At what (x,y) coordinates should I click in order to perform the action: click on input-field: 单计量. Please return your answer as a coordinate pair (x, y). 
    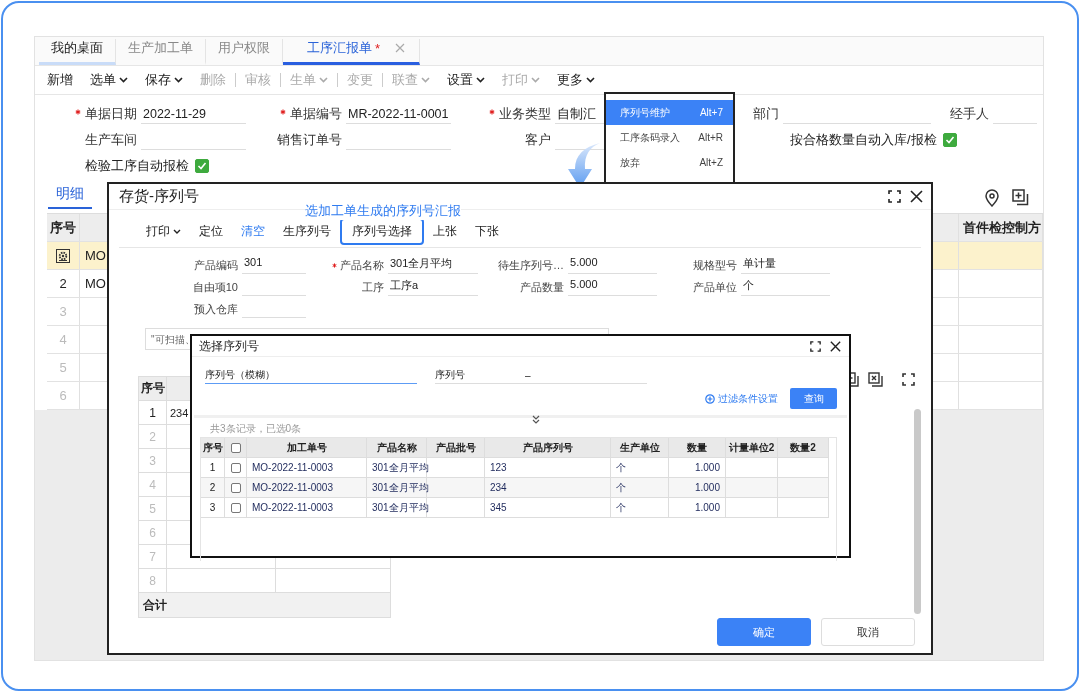
    Looking at the image, I should click on (785, 265).